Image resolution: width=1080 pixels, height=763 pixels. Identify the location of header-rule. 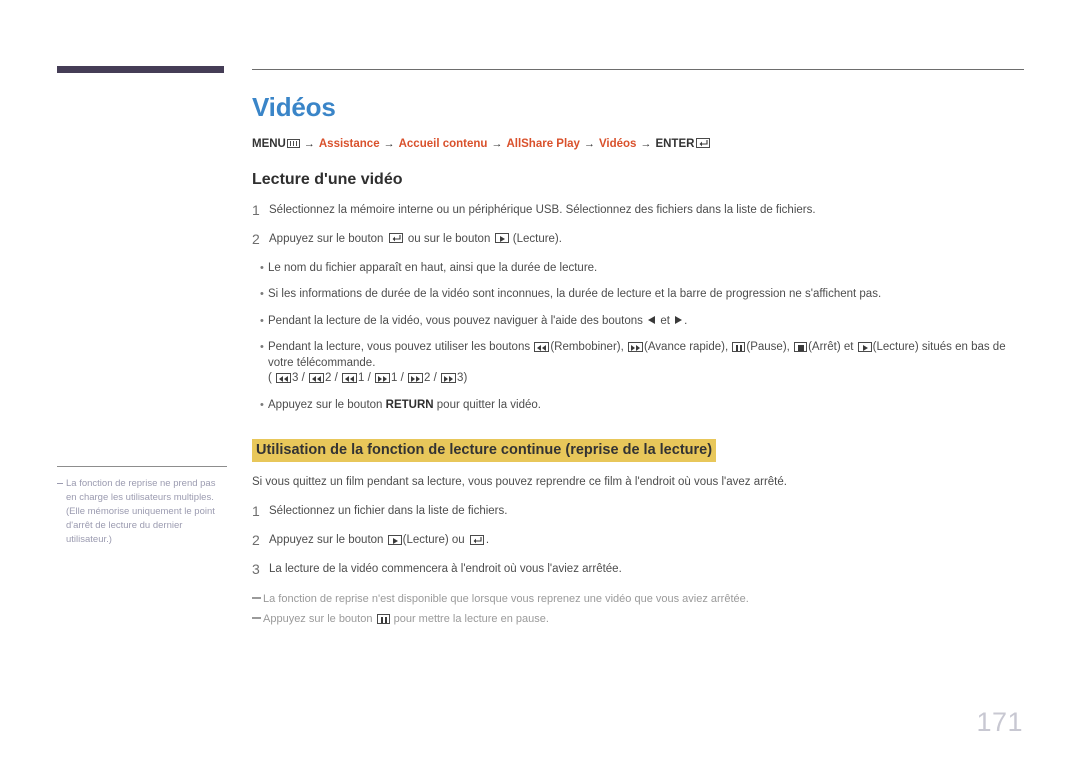
(638, 69).